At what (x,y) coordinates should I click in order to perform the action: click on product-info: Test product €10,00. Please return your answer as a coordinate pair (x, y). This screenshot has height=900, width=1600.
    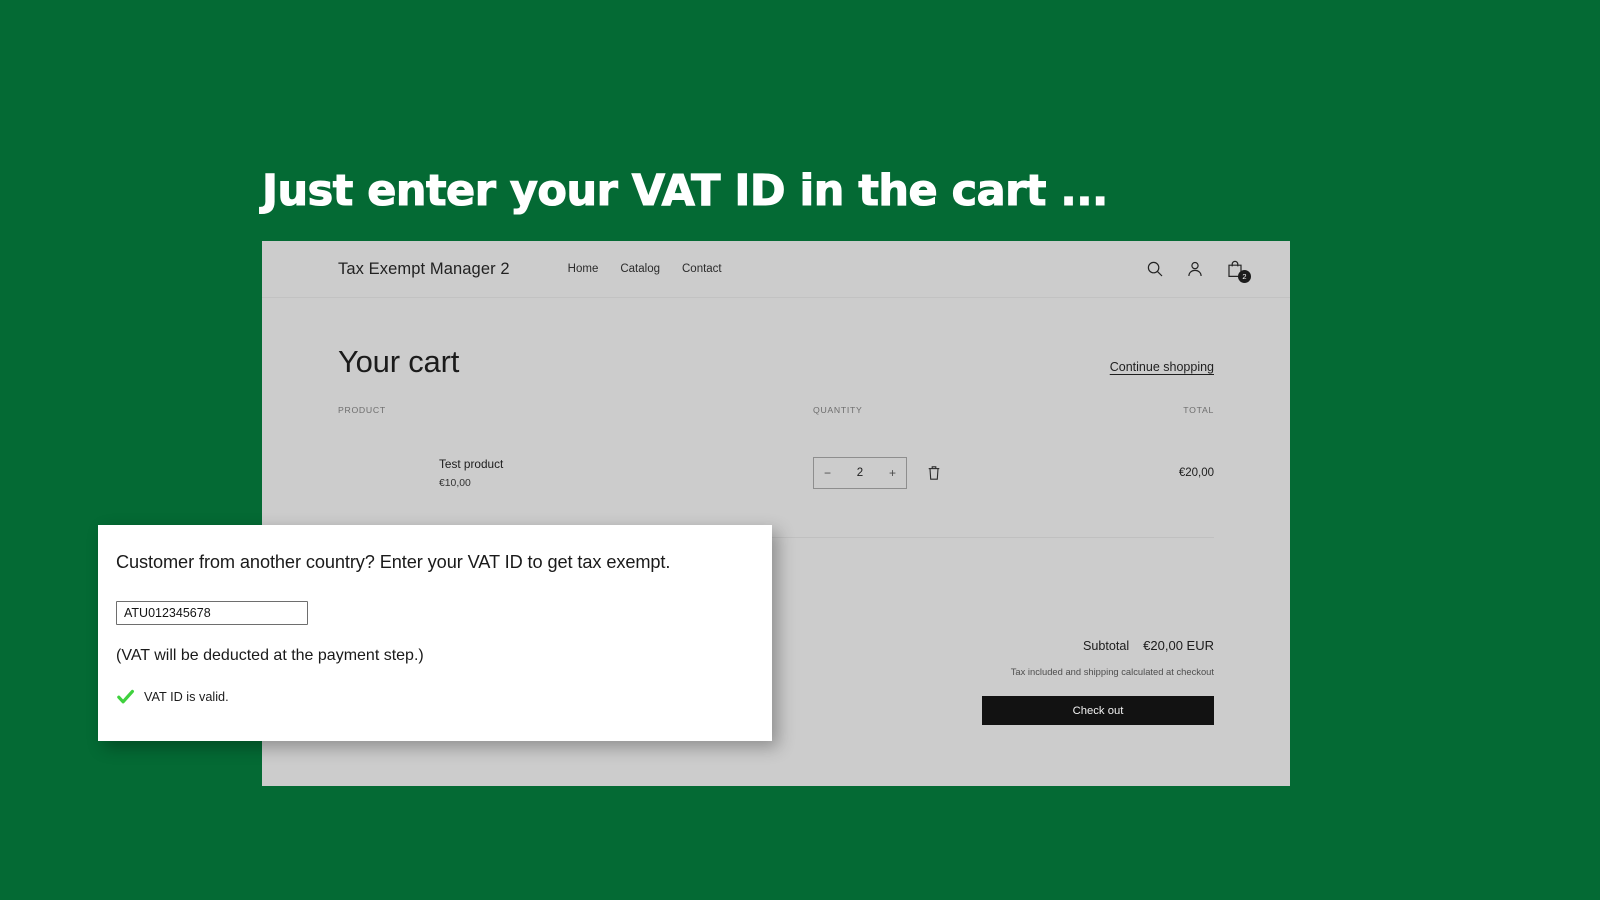
    Looking at the image, I should click on (463, 473).